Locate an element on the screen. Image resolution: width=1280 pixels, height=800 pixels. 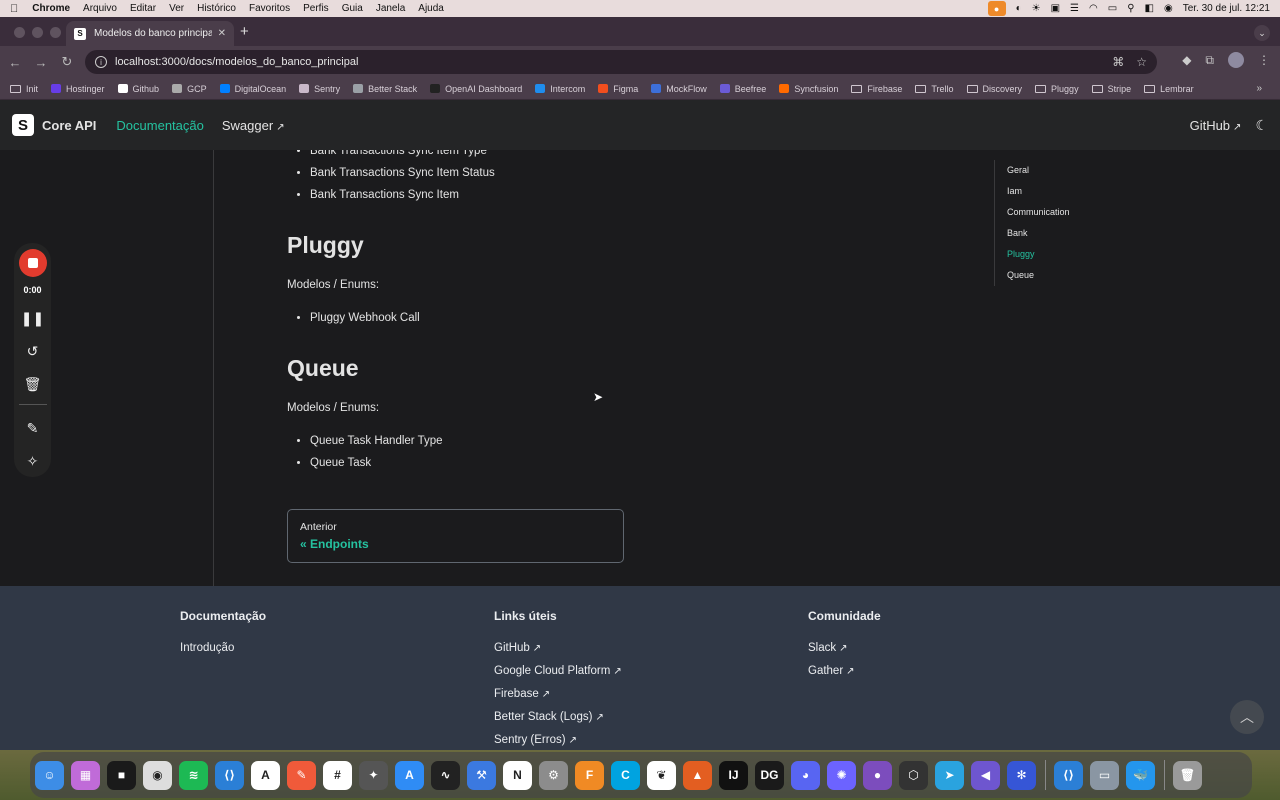
bookmark-mockflow: MockFlow is located at coordinates (679, 89).